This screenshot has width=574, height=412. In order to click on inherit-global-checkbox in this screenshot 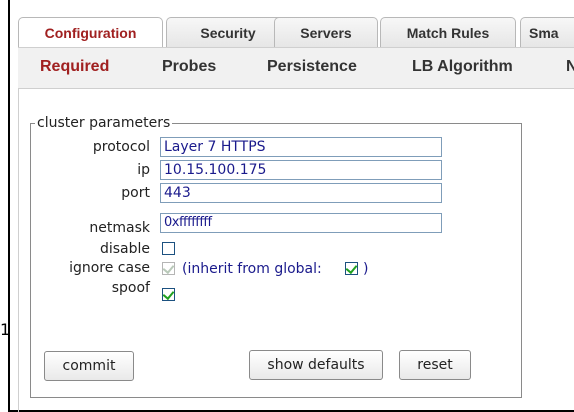, I will do `click(351, 268)`.